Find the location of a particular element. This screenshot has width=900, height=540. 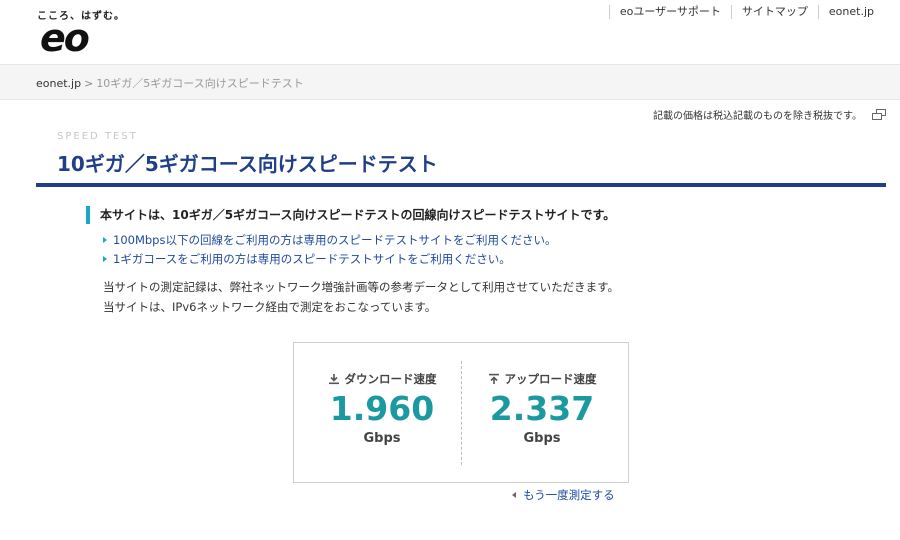

page-title: 10ギガ／5ギガコース向けスピードテスト is located at coordinates (247, 164).